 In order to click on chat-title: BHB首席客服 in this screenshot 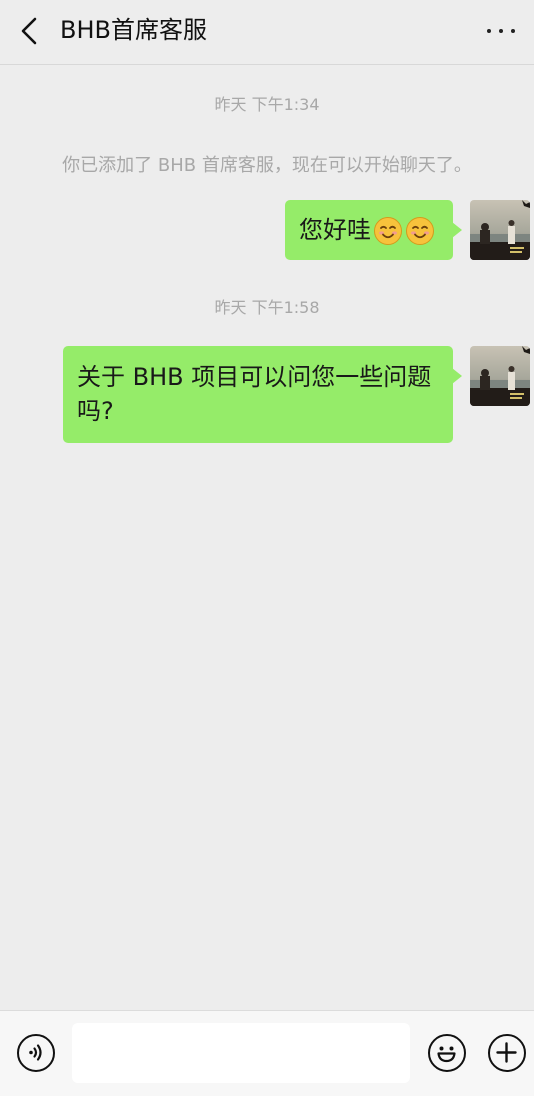, I will do `click(133, 30)`.